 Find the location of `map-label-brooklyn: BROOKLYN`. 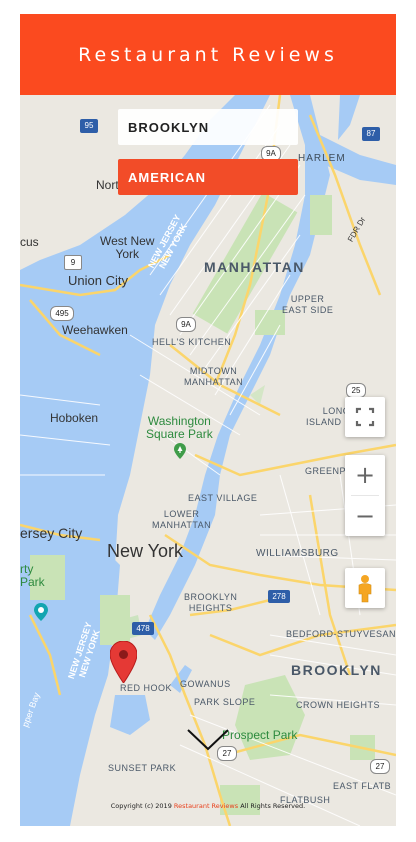

map-label-brooklyn: BROOKLYN is located at coordinates (336, 670).